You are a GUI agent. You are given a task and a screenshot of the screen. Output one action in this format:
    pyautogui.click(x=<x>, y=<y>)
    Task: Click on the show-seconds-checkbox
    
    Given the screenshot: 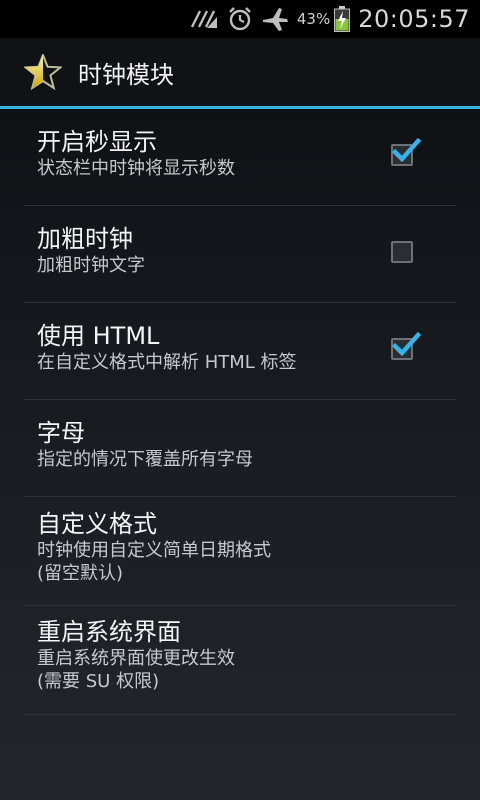 What is the action you would take?
    pyautogui.click(x=406, y=151)
    